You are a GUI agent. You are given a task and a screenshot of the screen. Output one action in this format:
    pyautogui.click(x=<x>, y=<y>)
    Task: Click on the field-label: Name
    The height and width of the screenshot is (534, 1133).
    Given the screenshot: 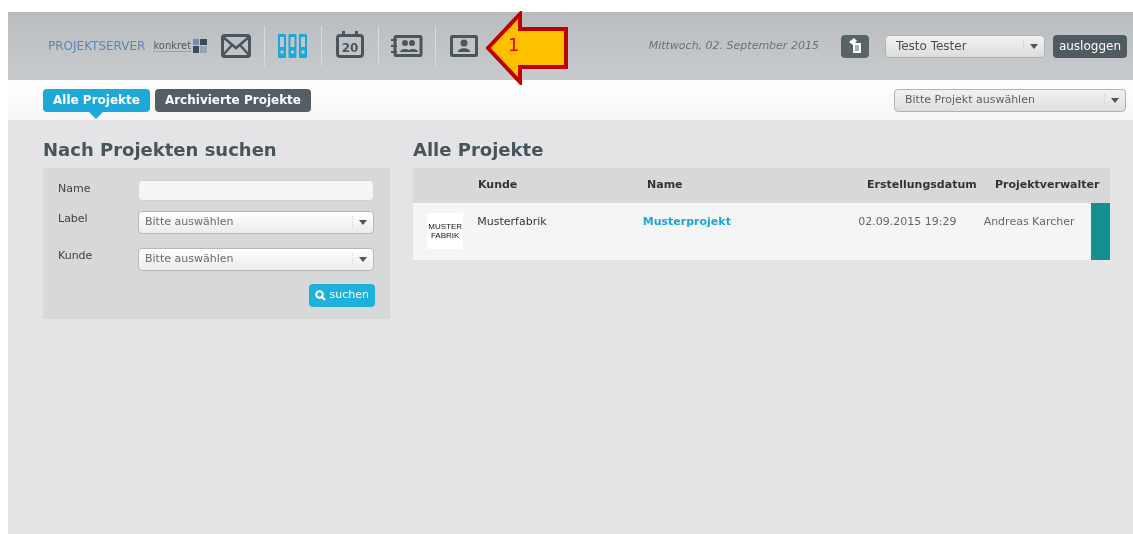 What is the action you would take?
    pyautogui.click(x=75, y=189)
    